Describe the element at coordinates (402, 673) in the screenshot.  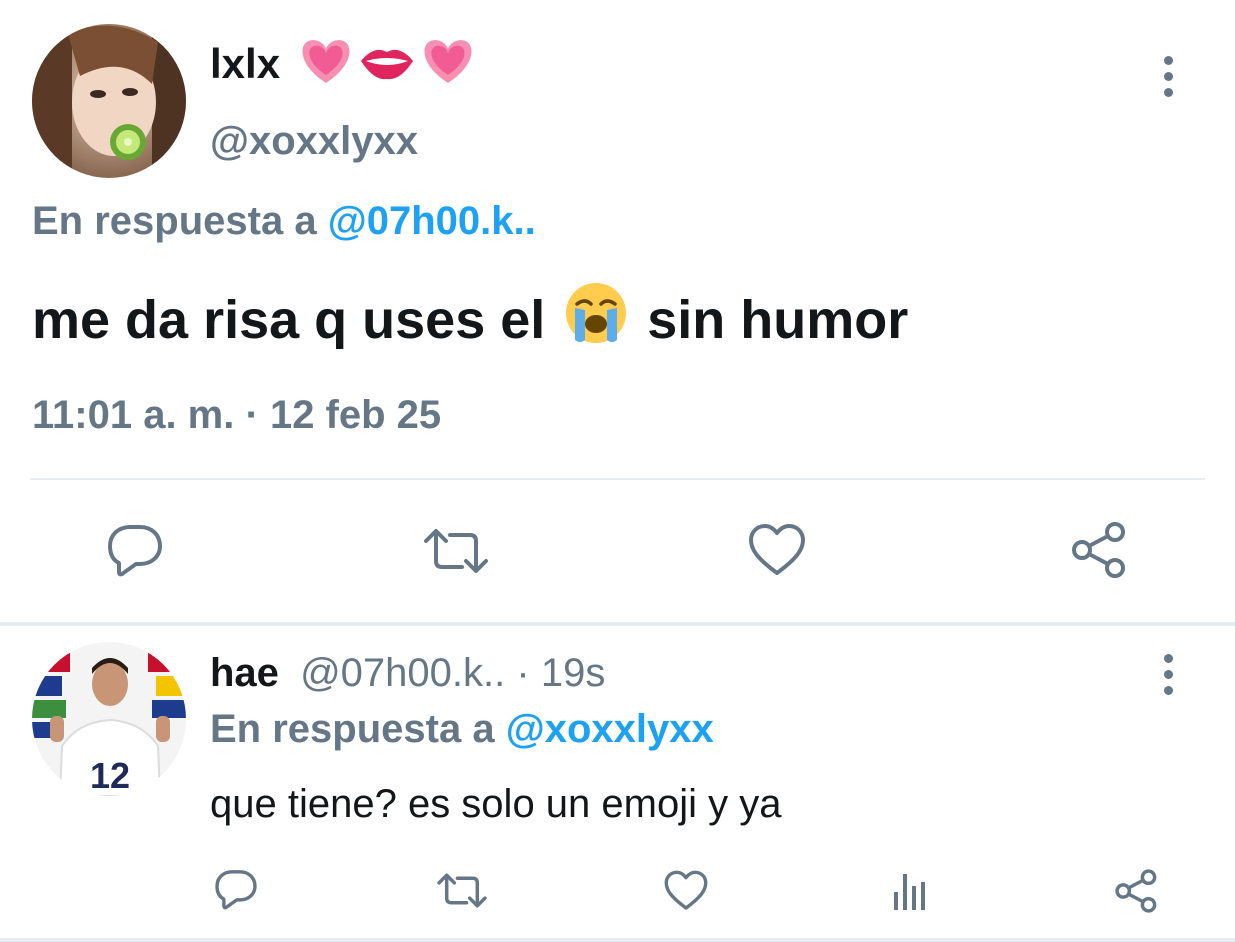
I see `handle: @07h00.k..` at that location.